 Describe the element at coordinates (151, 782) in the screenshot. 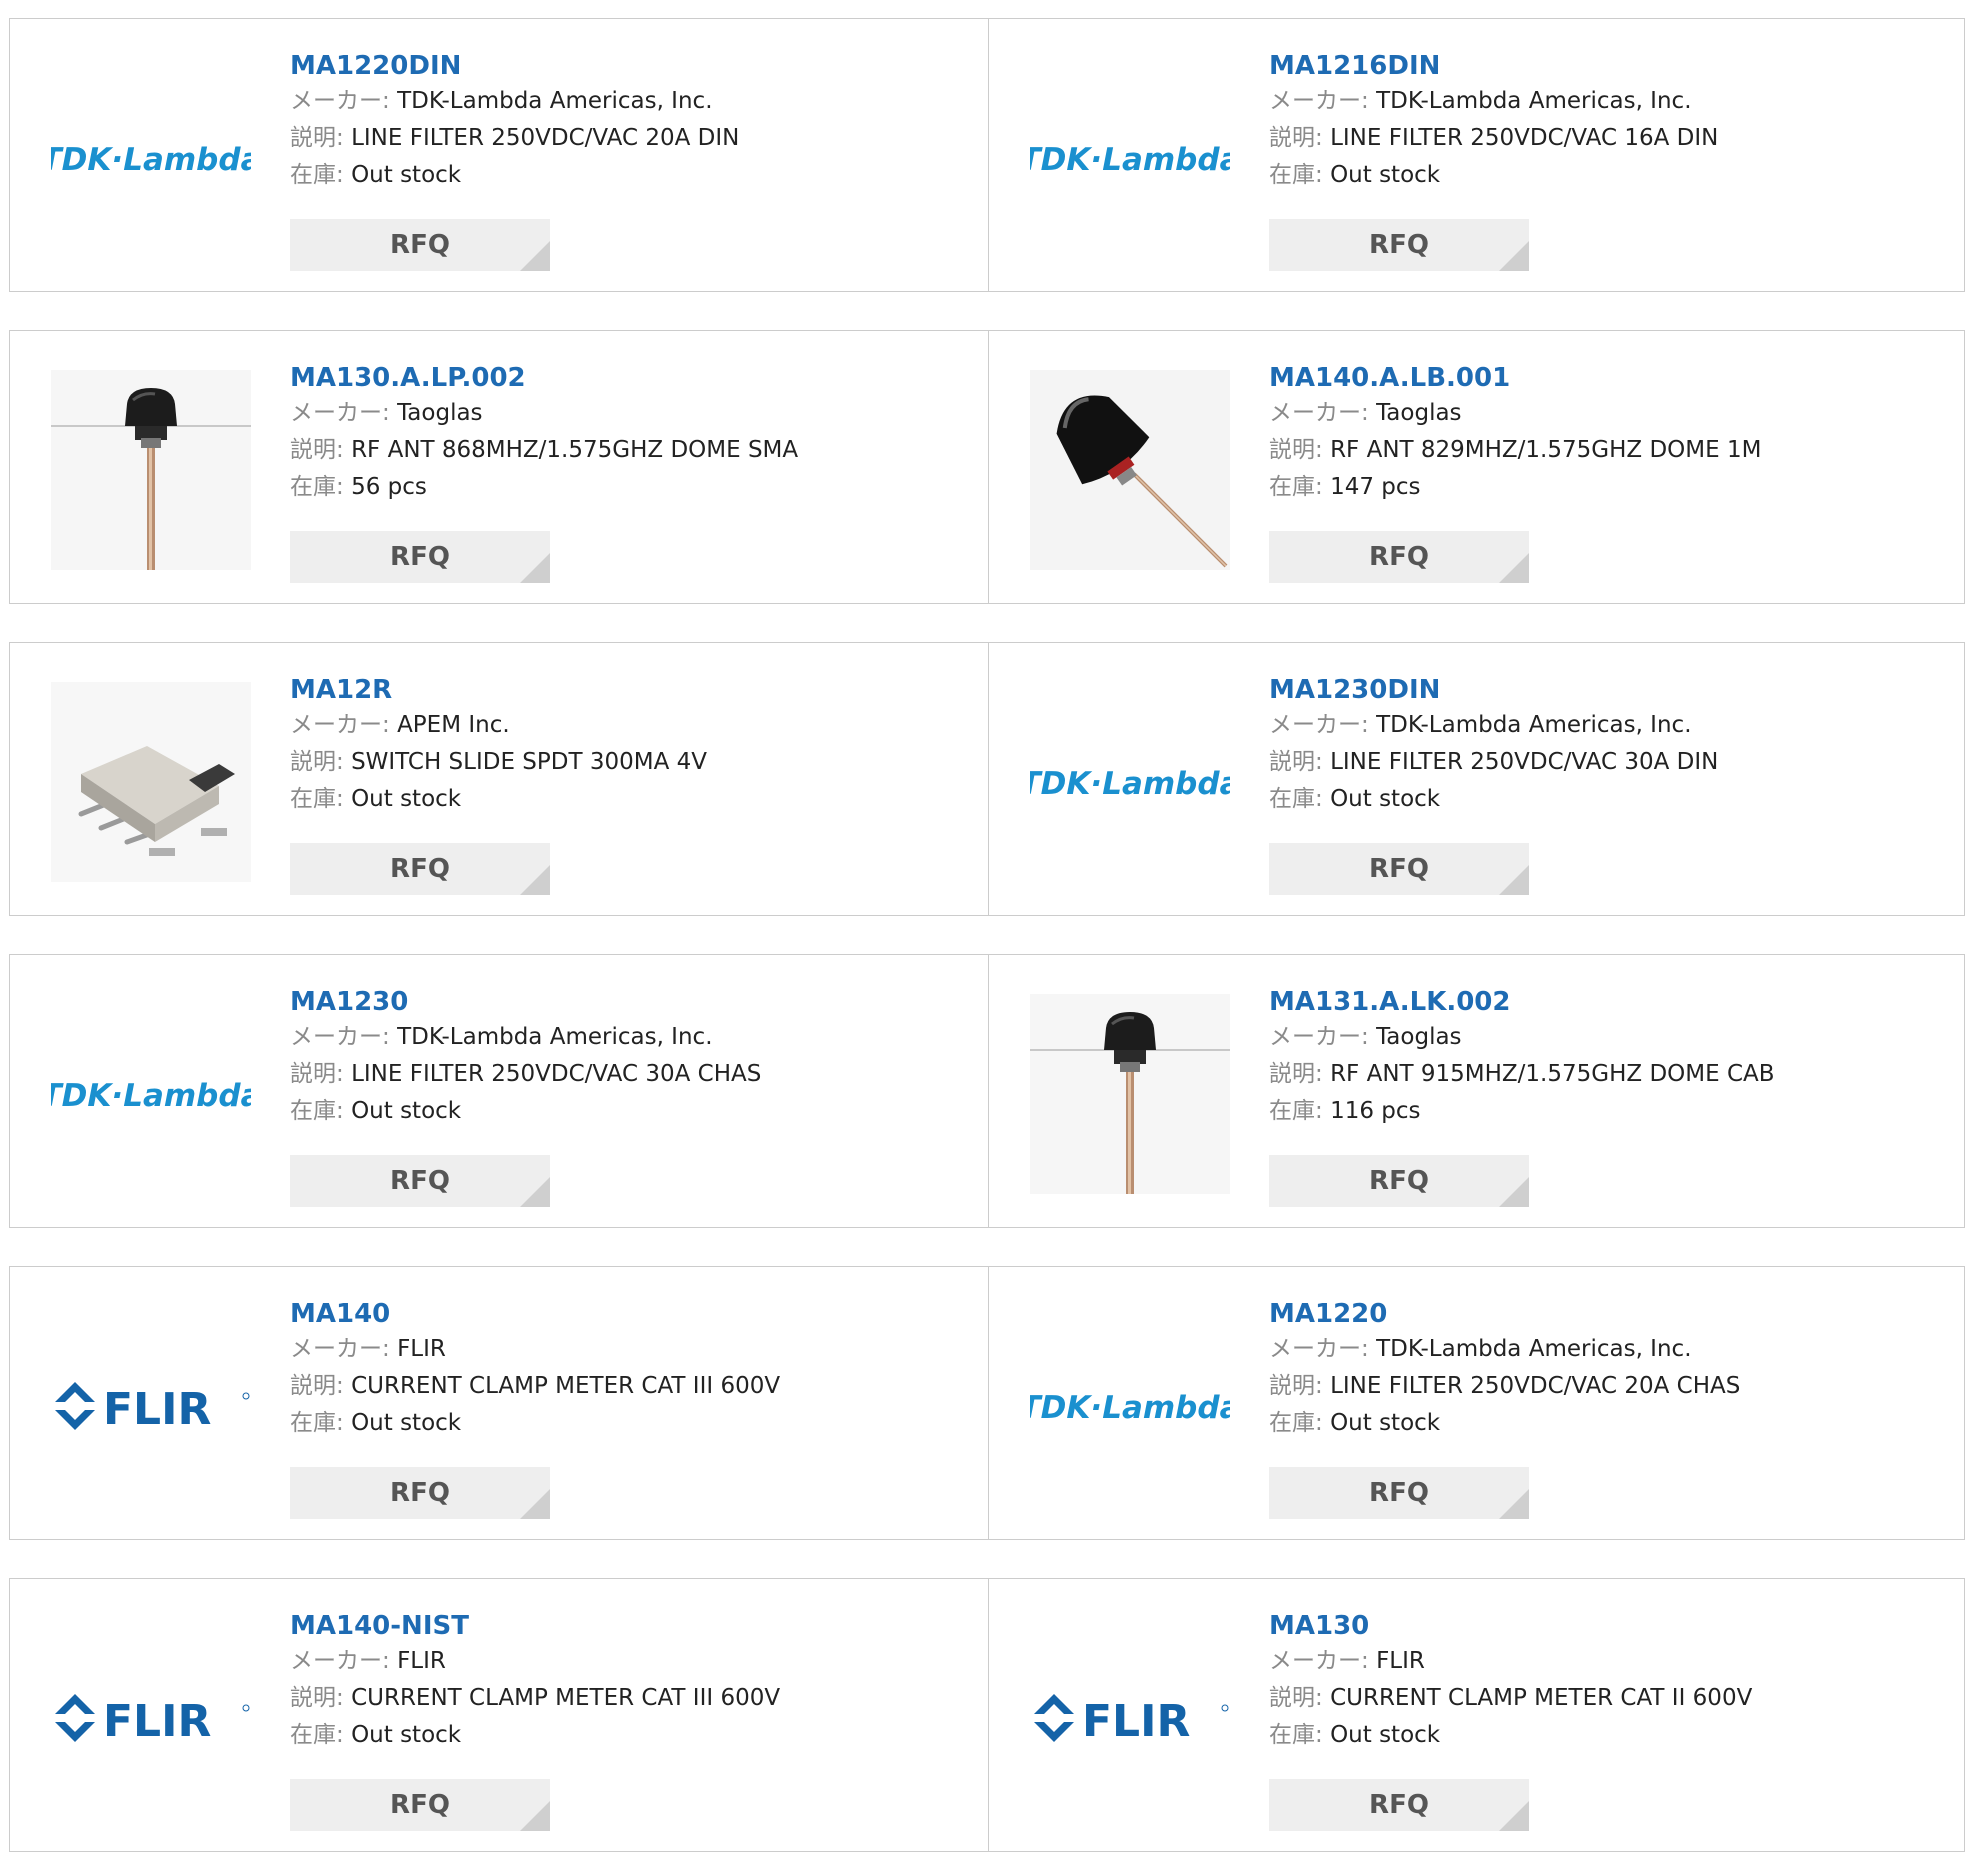

I see `product-image-slide-switch-photo` at that location.